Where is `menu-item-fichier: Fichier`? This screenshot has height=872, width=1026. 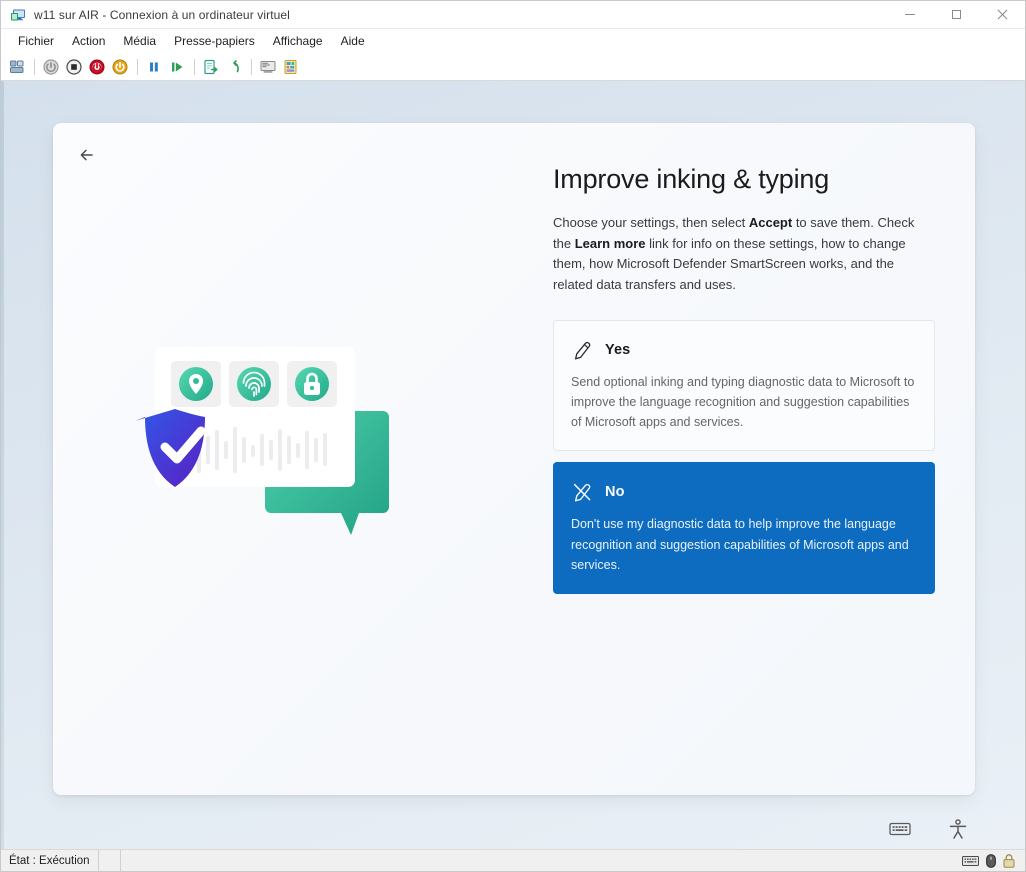
menu-item-fichier: Fichier is located at coordinates (36, 41).